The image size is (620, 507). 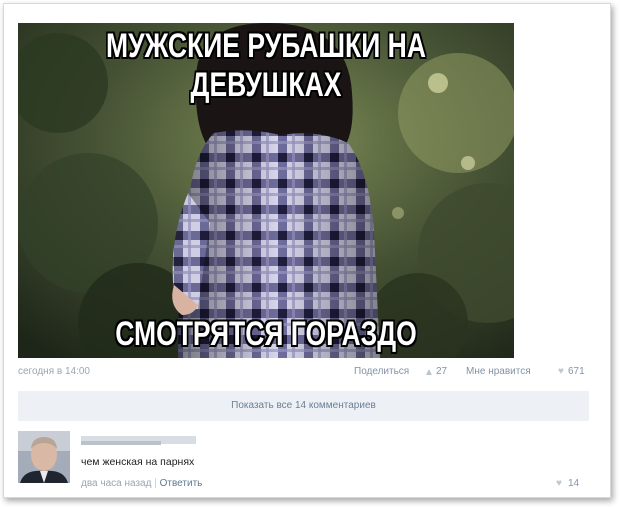 What do you see at coordinates (181, 483) in the screenshot?
I see `reply-button: Ответить` at bounding box center [181, 483].